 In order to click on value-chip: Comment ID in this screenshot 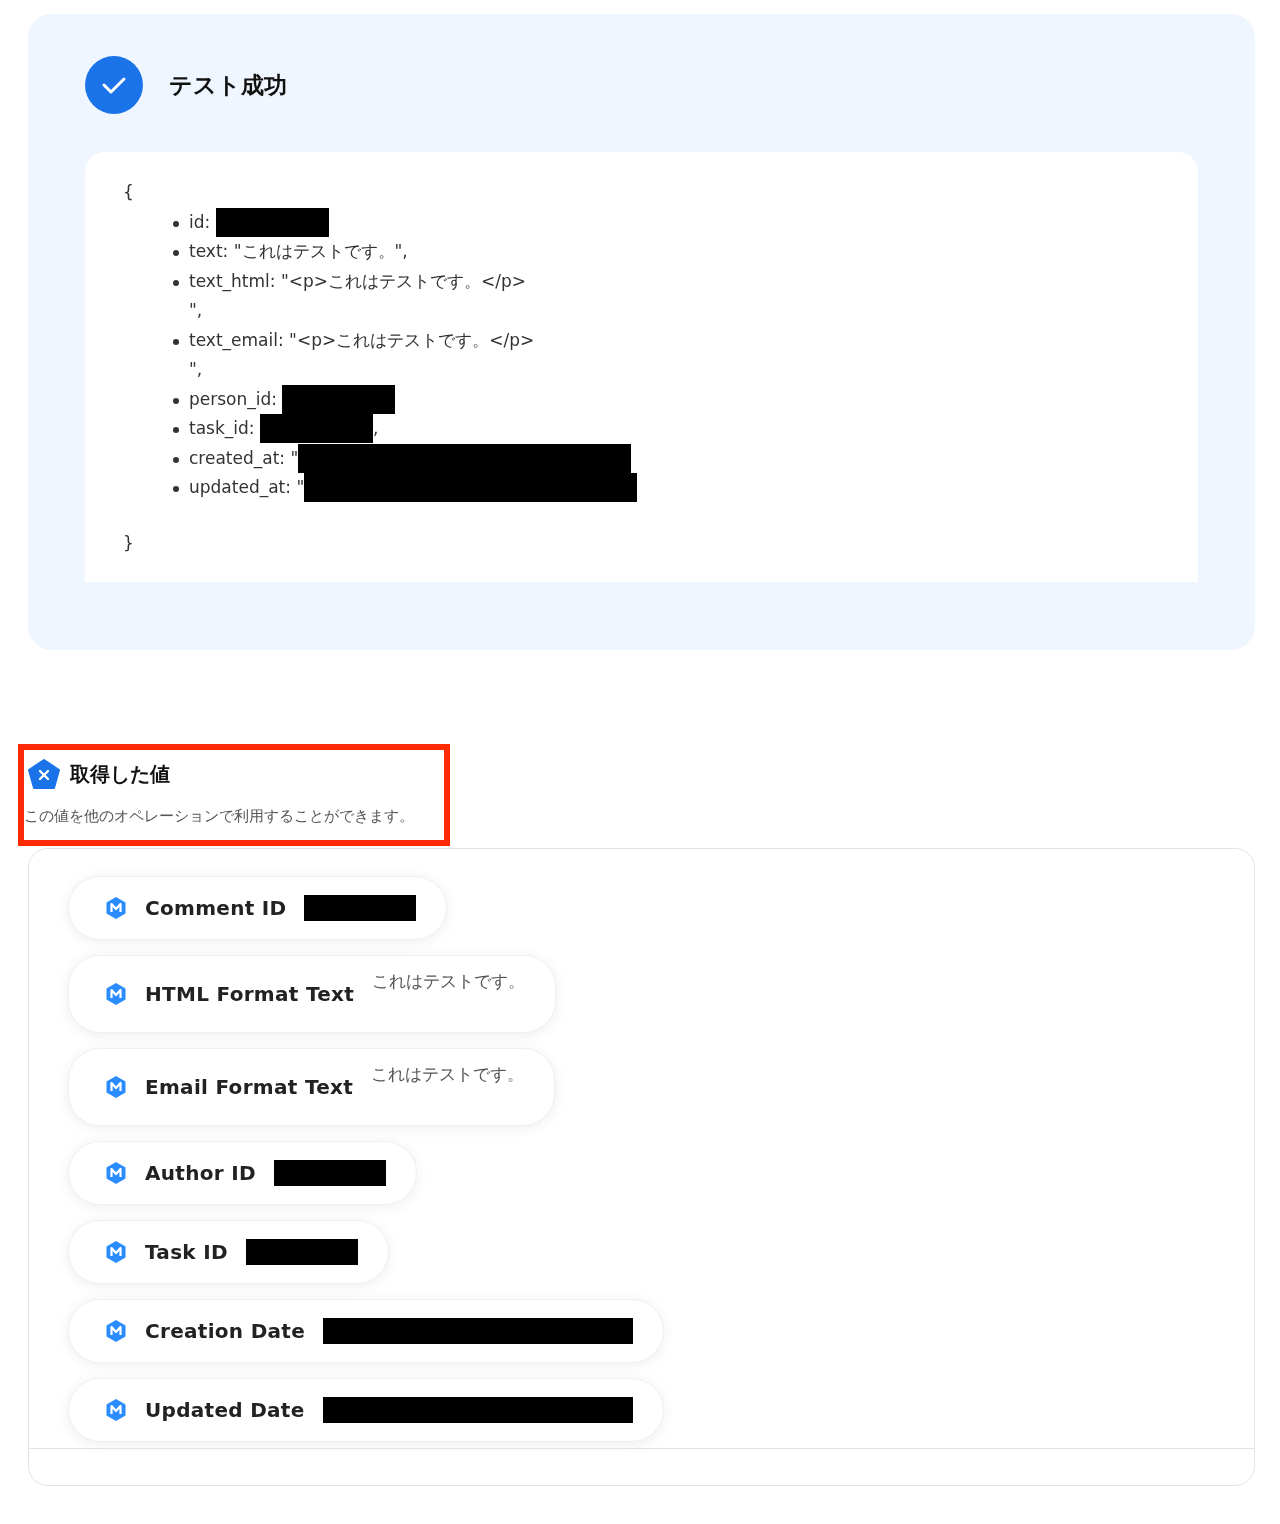, I will do `click(258, 908)`.